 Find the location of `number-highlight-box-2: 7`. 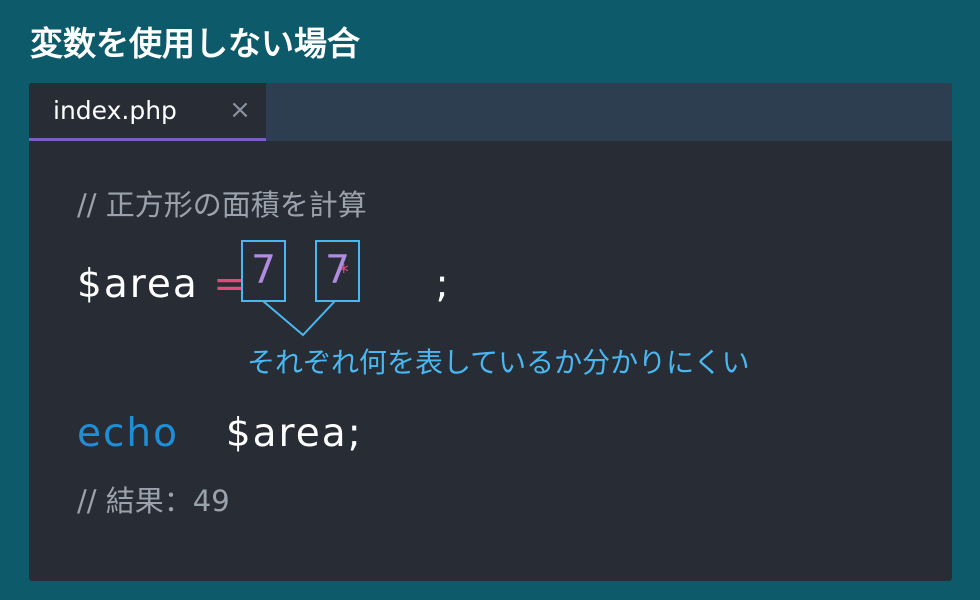

number-highlight-box-2: 7 is located at coordinates (337, 271).